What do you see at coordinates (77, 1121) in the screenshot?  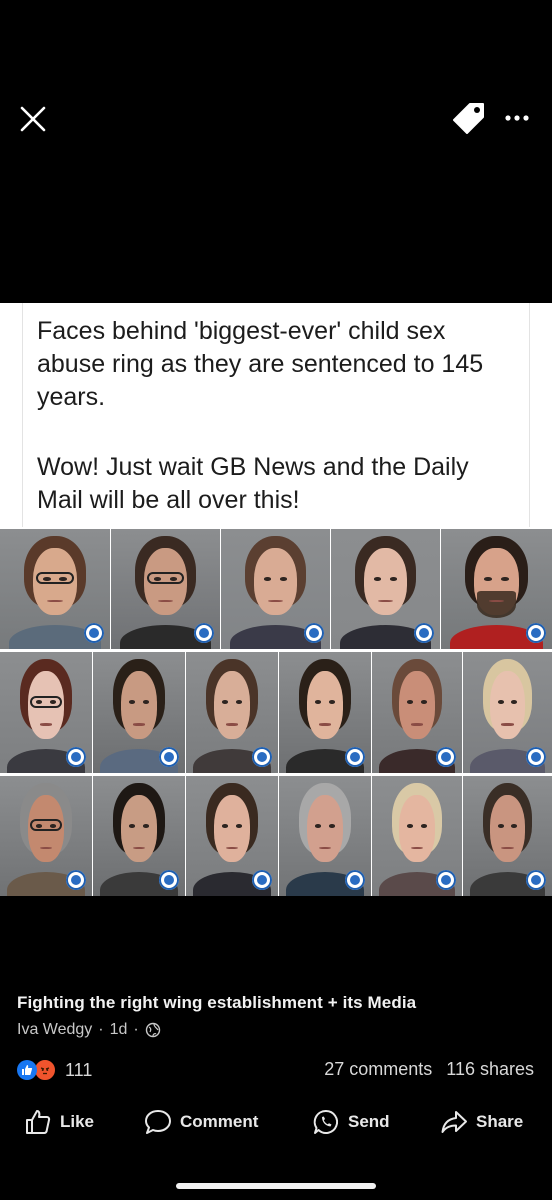 I see `like-label: Like` at bounding box center [77, 1121].